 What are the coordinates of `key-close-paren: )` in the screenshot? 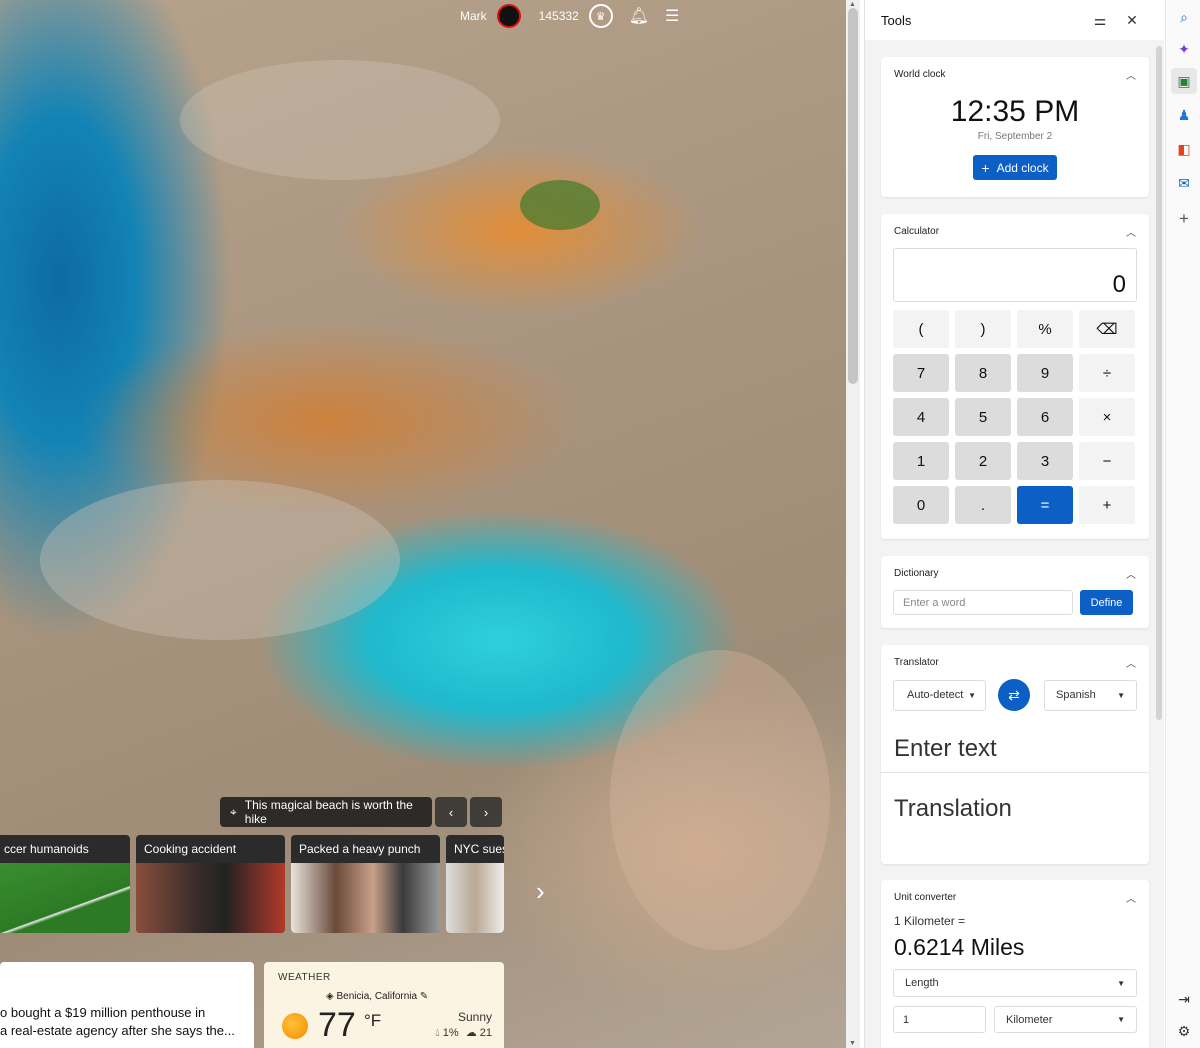 It's located at (983, 329).